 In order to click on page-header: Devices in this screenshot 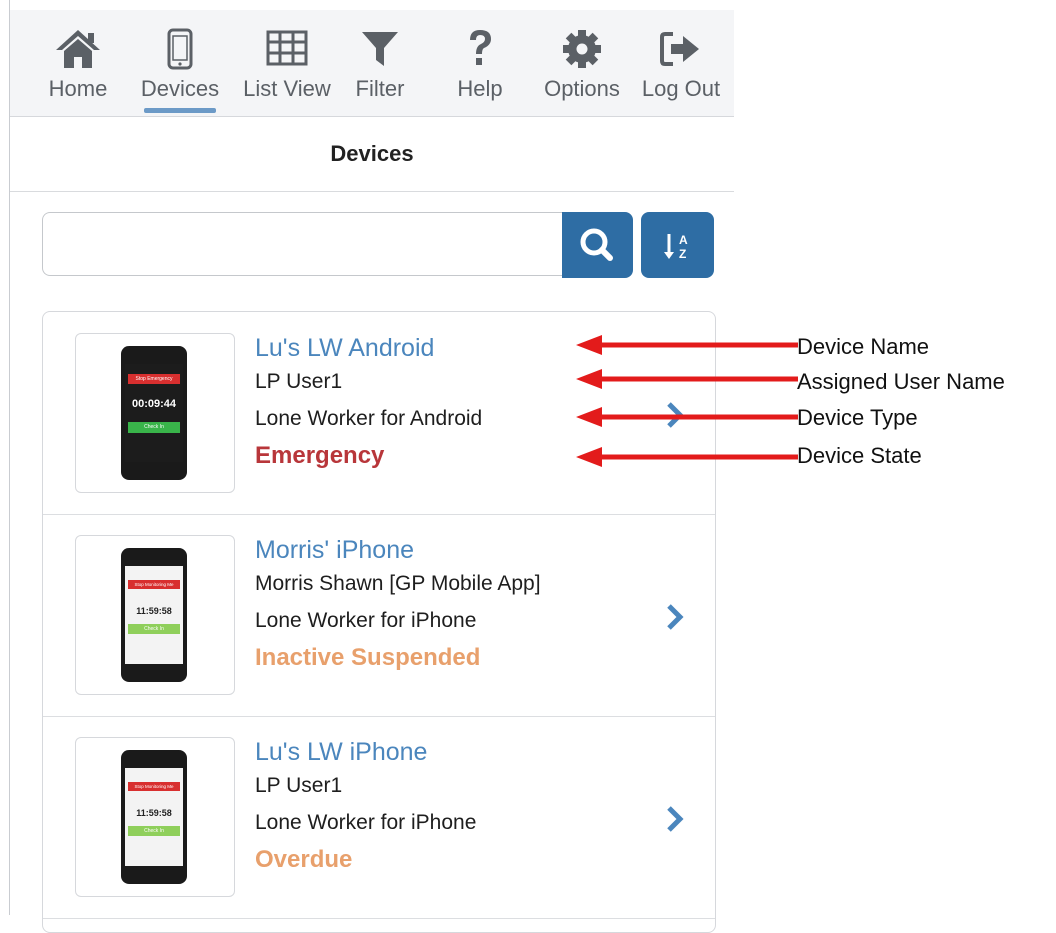, I will do `click(372, 154)`.